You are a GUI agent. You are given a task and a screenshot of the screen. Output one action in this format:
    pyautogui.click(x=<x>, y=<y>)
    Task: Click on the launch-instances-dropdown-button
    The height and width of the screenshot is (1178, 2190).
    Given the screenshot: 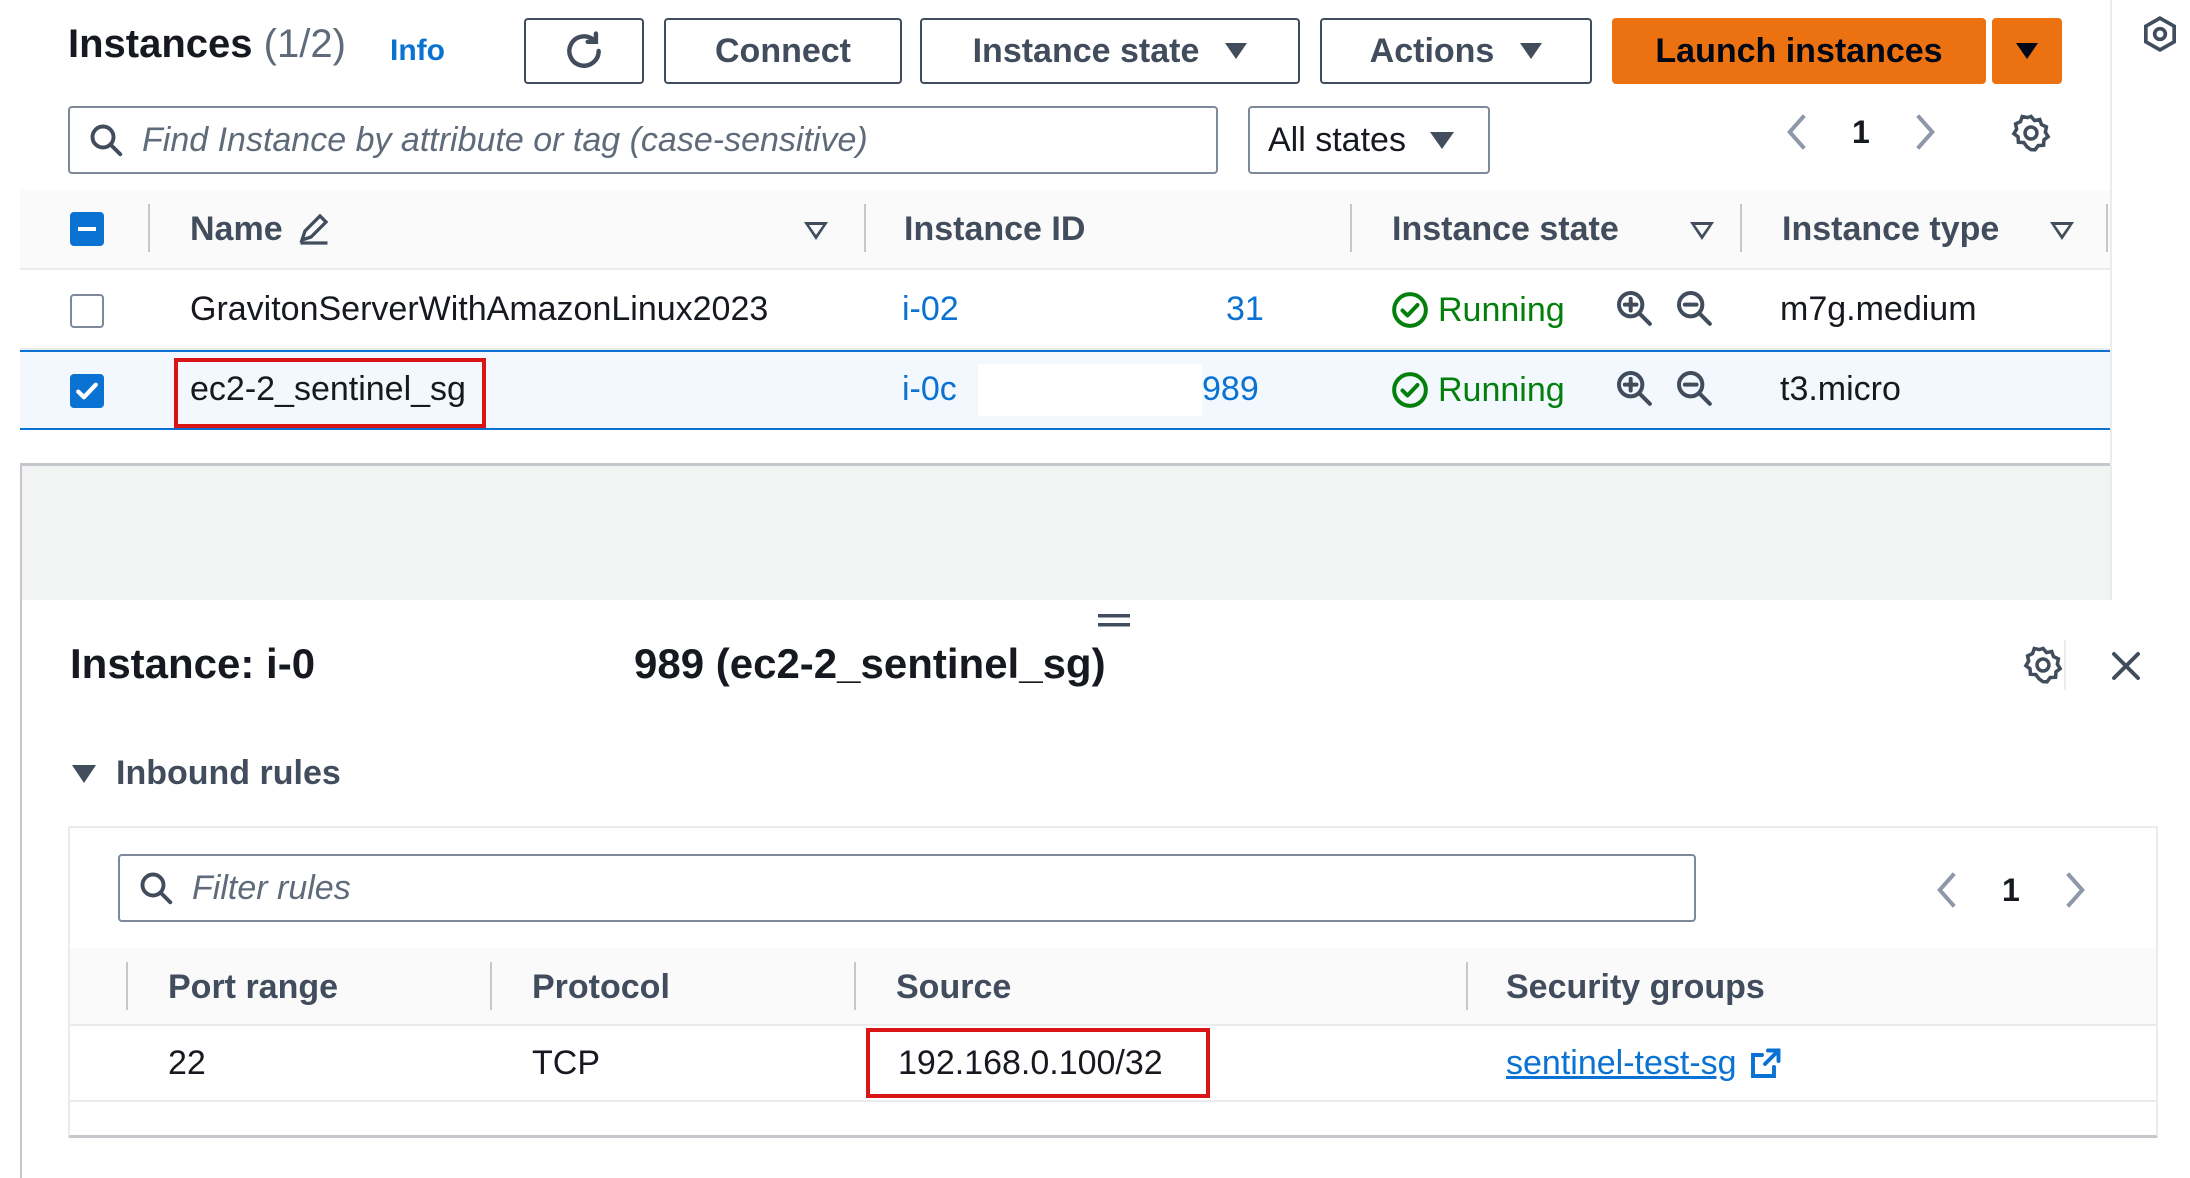 What is the action you would take?
    pyautogui.click(x=2027, y=51)
    